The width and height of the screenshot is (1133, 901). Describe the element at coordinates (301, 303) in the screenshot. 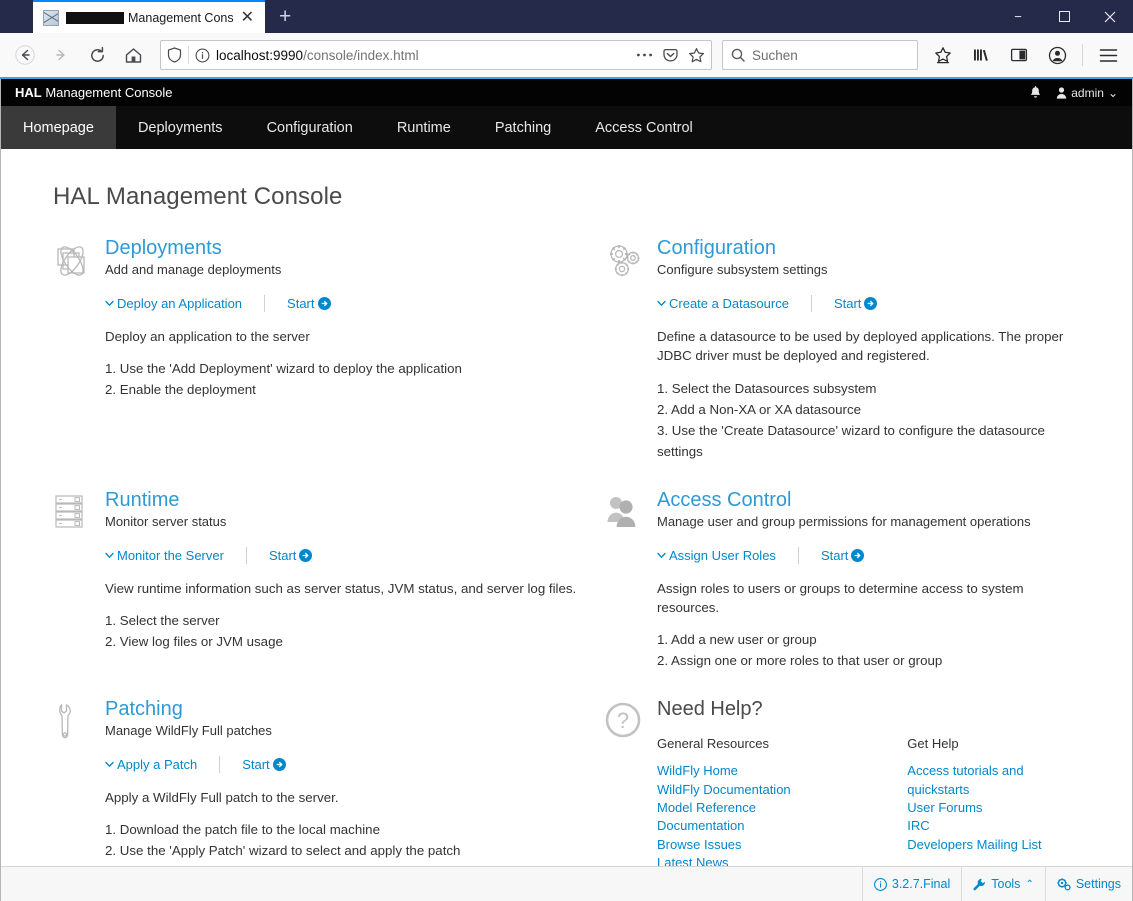

I see `deployments-start-label: Start` at that location.